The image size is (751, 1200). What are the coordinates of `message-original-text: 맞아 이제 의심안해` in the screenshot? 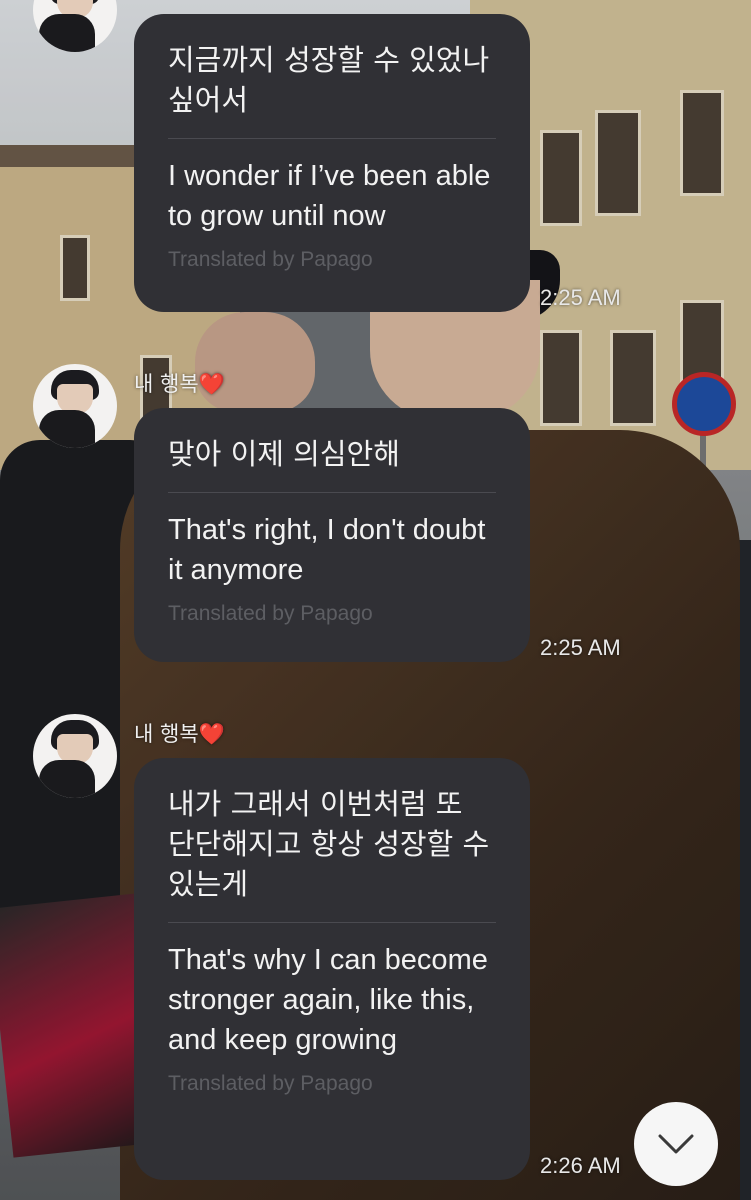 It's located at (284, 454).